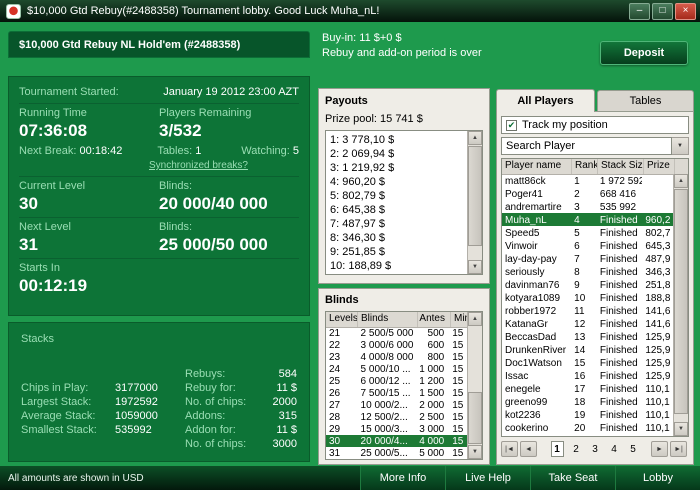 Image resolution: width=700 pixels, height=490 pixels. I want to click on player-name-cell: kot2236, so click(523, 415).